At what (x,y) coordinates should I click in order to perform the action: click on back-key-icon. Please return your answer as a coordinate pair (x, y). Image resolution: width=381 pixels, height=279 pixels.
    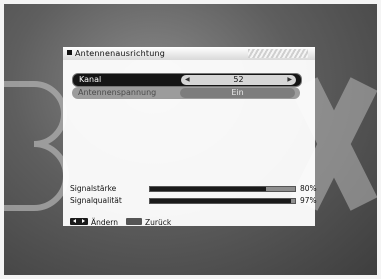
    Looking at the image, I should click on (133, 221).